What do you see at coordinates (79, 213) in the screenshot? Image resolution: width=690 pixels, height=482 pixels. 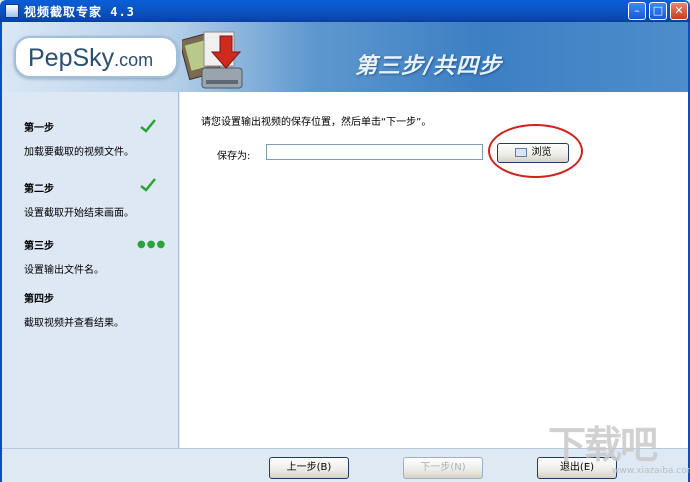 I see `step-description: 设置截取开始结束画面。` at bounding box center [79, 213].